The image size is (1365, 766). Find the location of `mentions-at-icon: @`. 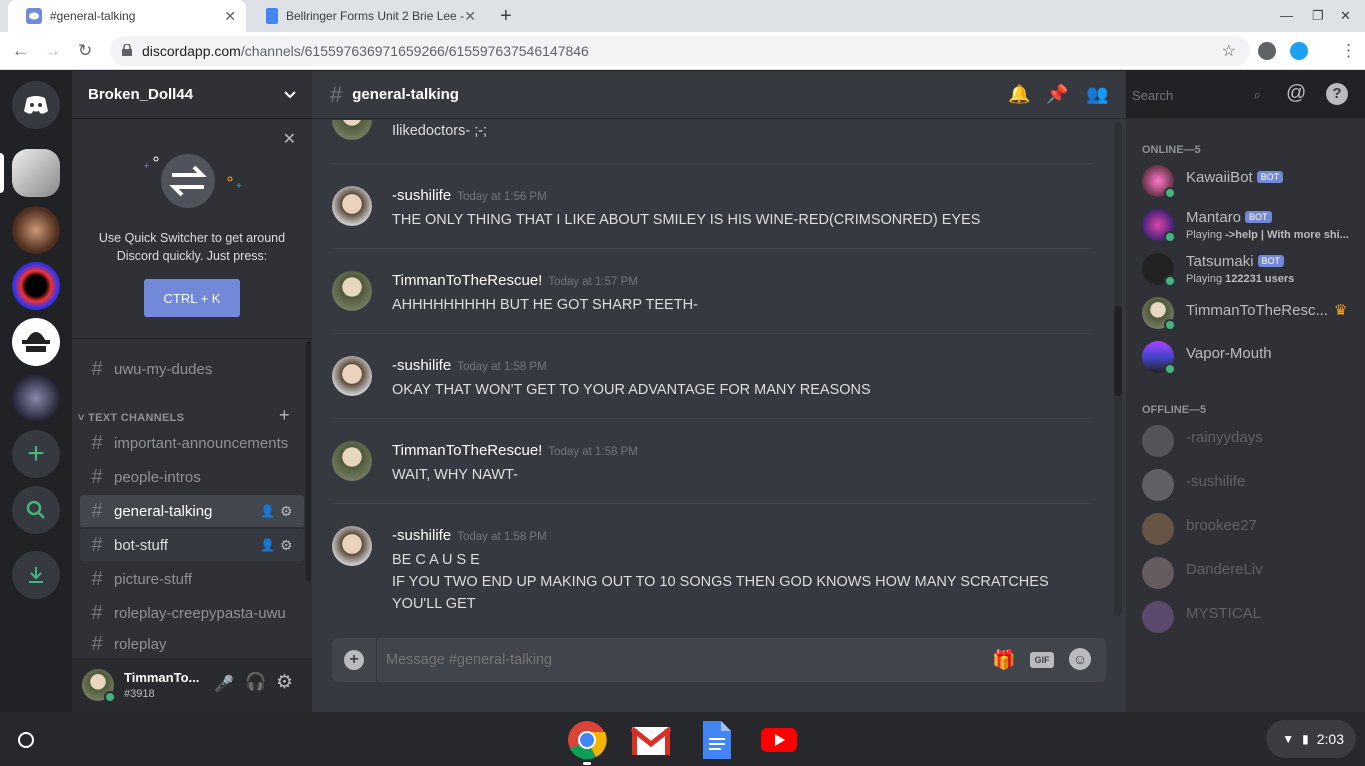

mentions-at-icon: @ is located at coordinates (1296, 93).